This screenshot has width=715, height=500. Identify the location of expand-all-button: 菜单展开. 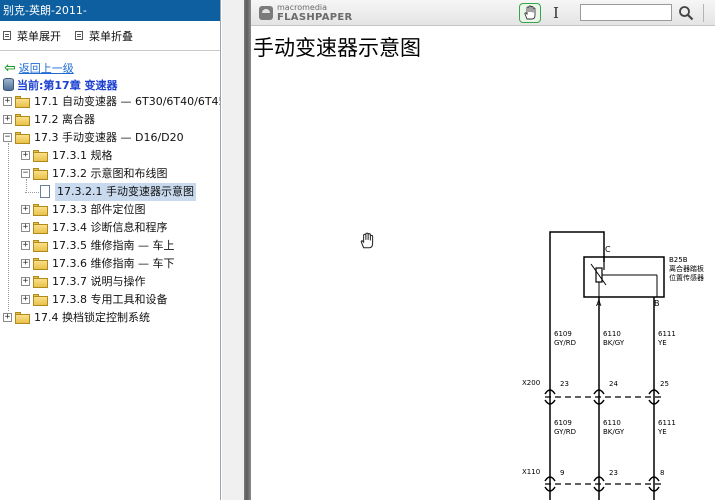
(32, 36).